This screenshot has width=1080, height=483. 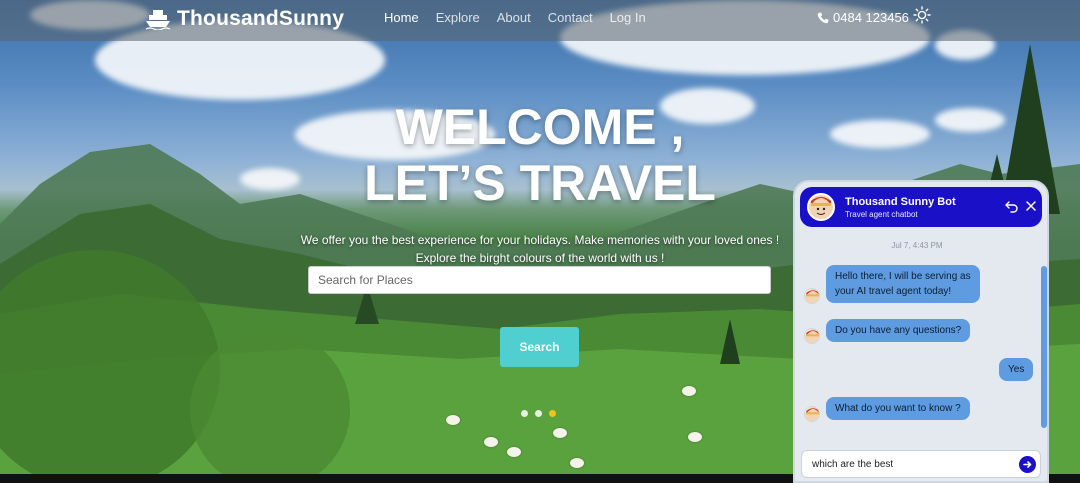 What do you see at coordinates (907, 464) in the screenshot?
I see `chat-message-input` at bounding box center [907, 464].